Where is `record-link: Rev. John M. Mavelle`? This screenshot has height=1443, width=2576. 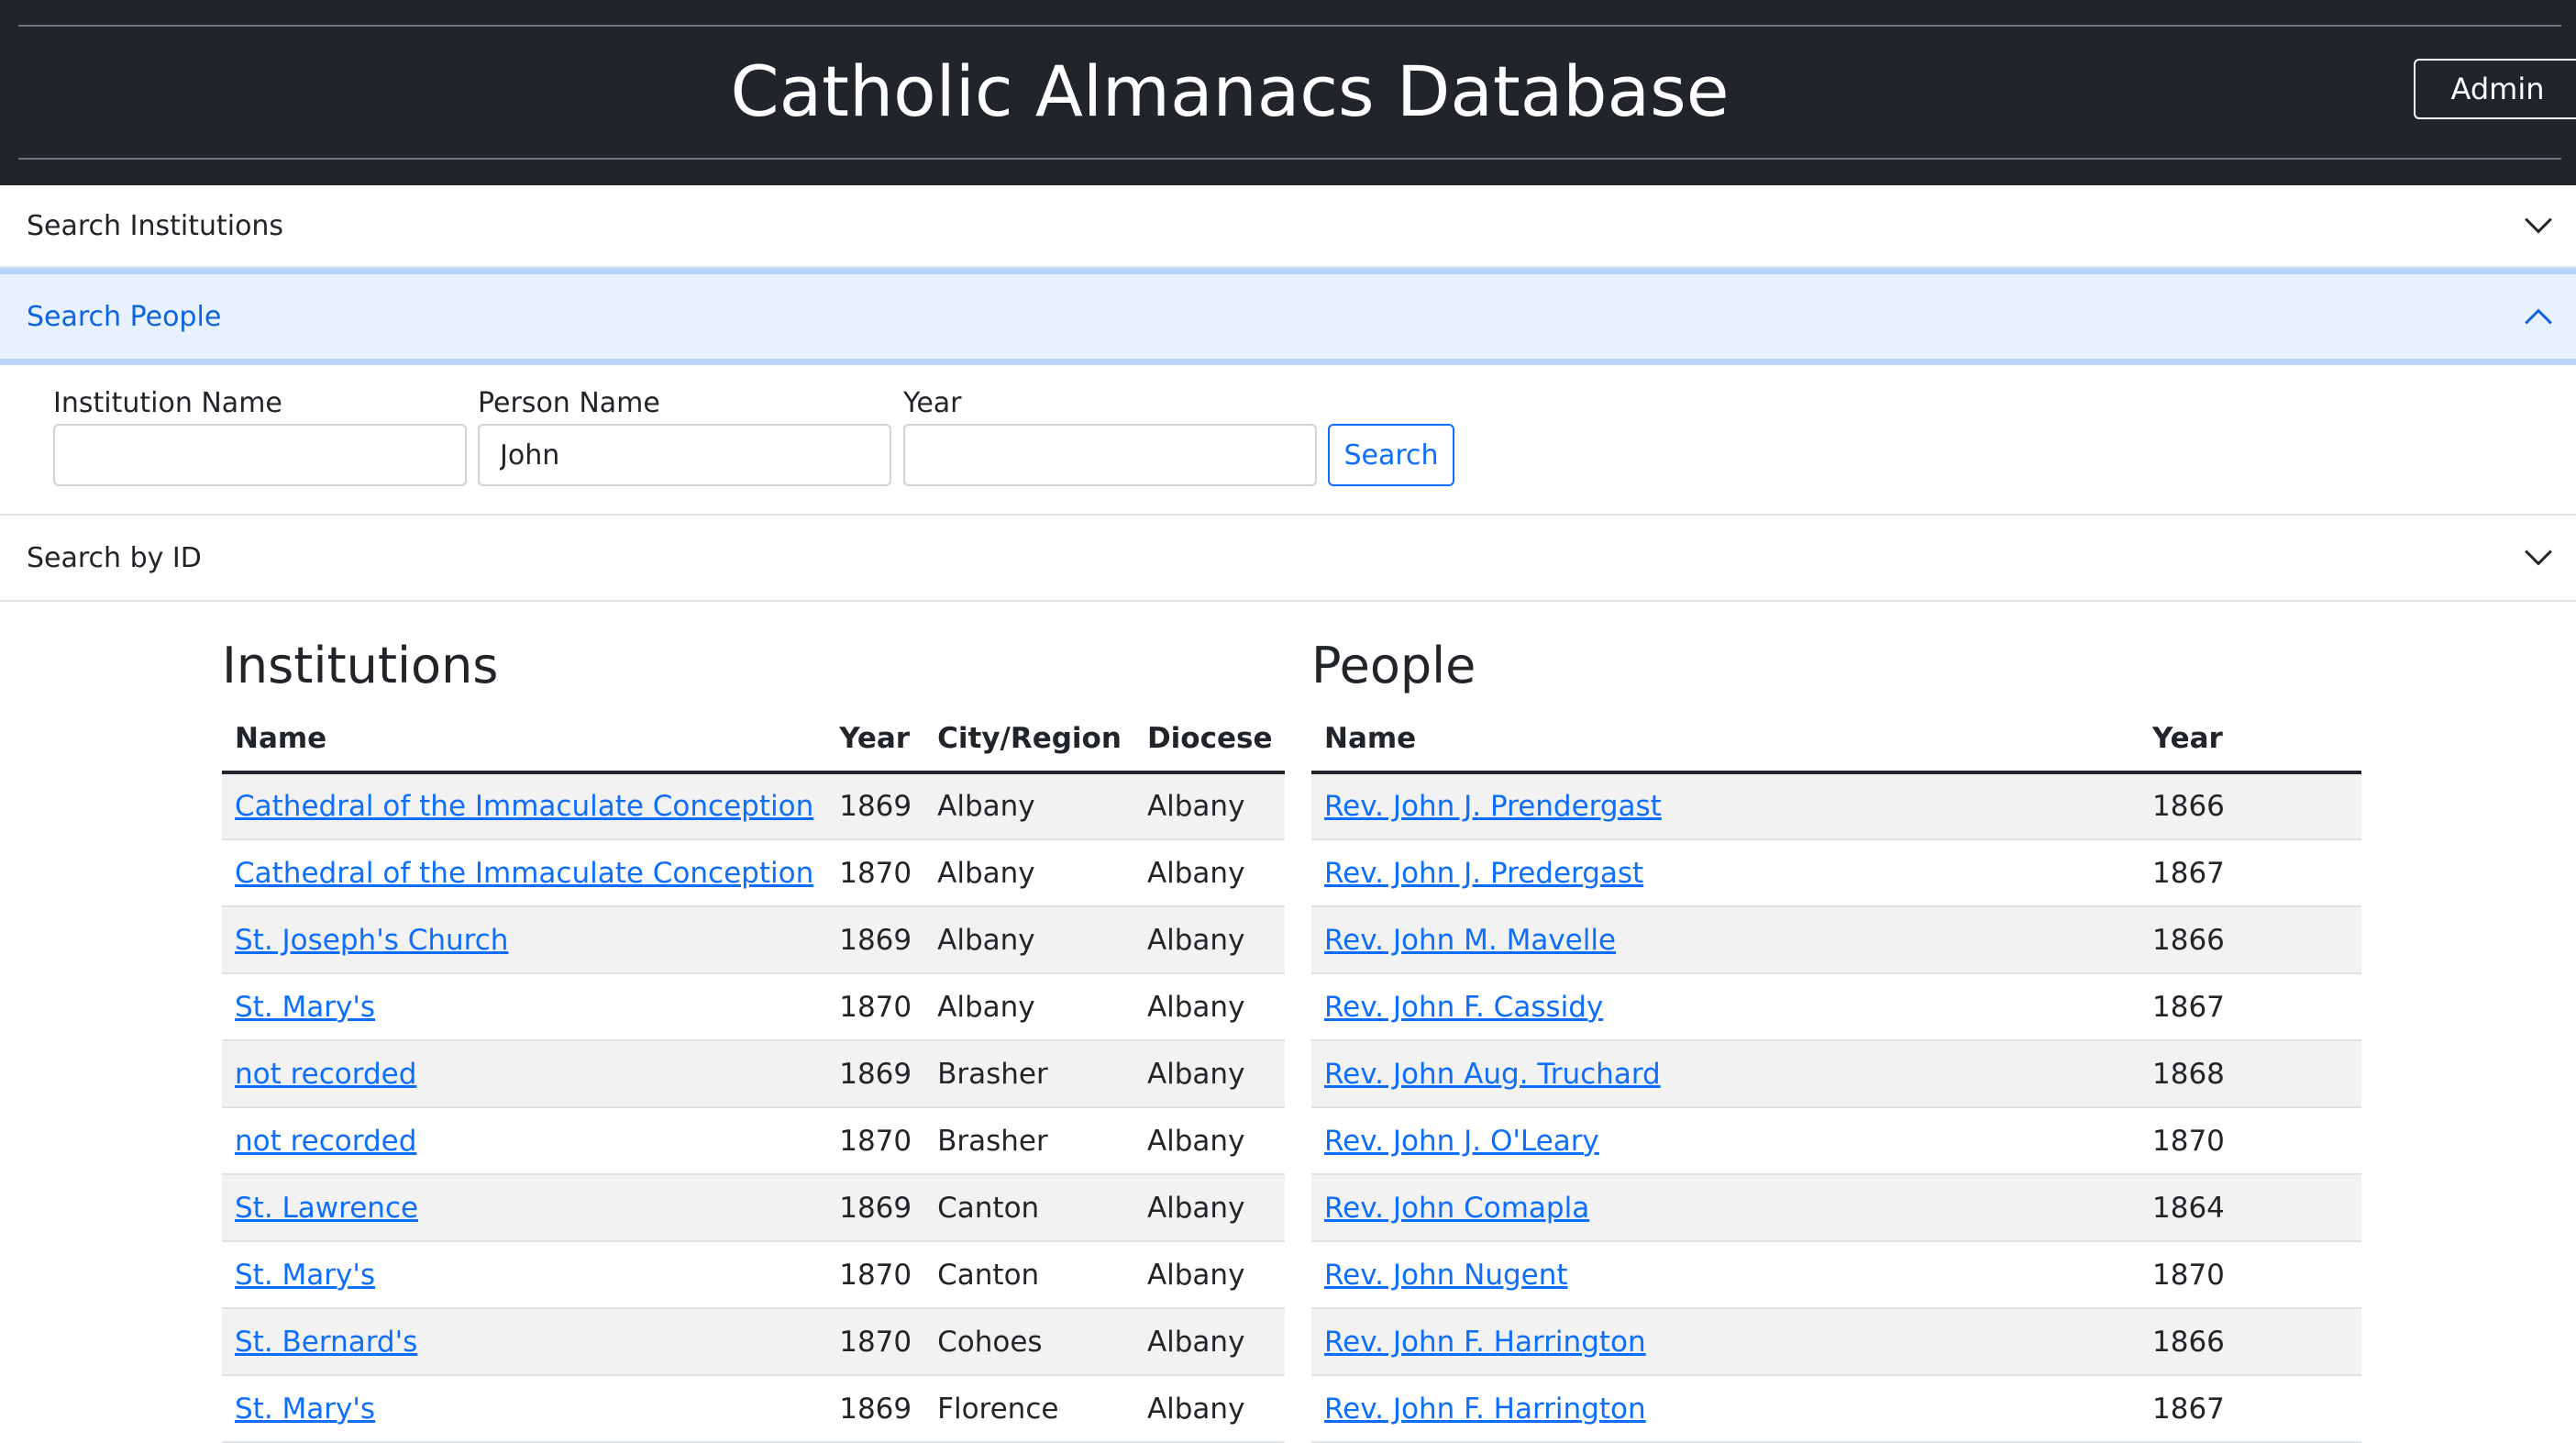
record-link: Rev. John M. Mavelle is located at coordinates (1470, 941).